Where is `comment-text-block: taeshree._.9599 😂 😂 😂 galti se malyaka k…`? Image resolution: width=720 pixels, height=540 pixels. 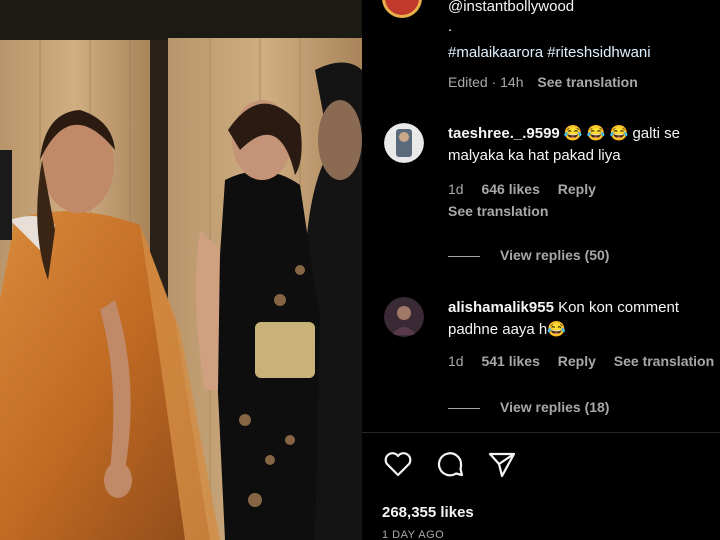
comment-text-block: taeshree._.9599 😂 😂 😂 galti se malyaka k… is located at coordinates (584, 145).